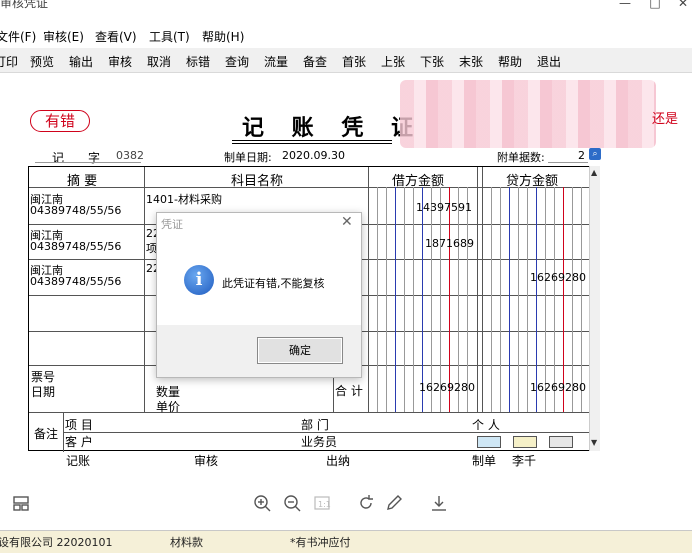  Describe the element at coordinates (347, 222) in the screenshot. I see `dialog-close-icon: ✕` at that location.